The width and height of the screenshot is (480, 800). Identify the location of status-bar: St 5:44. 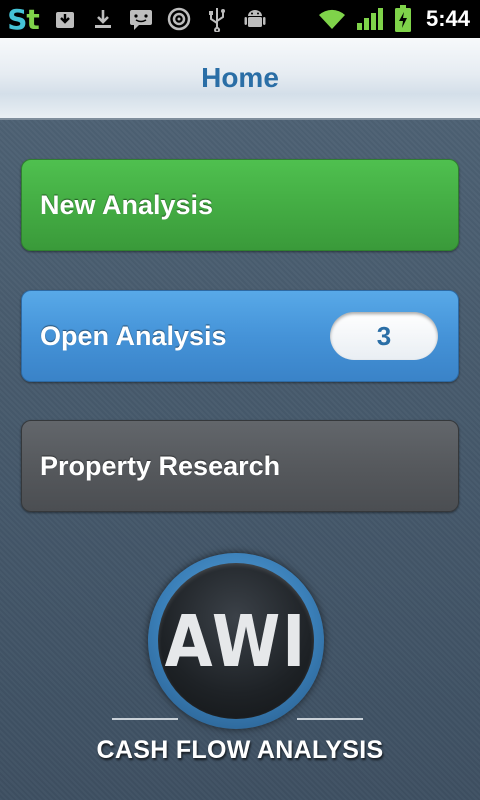
(240, 19).